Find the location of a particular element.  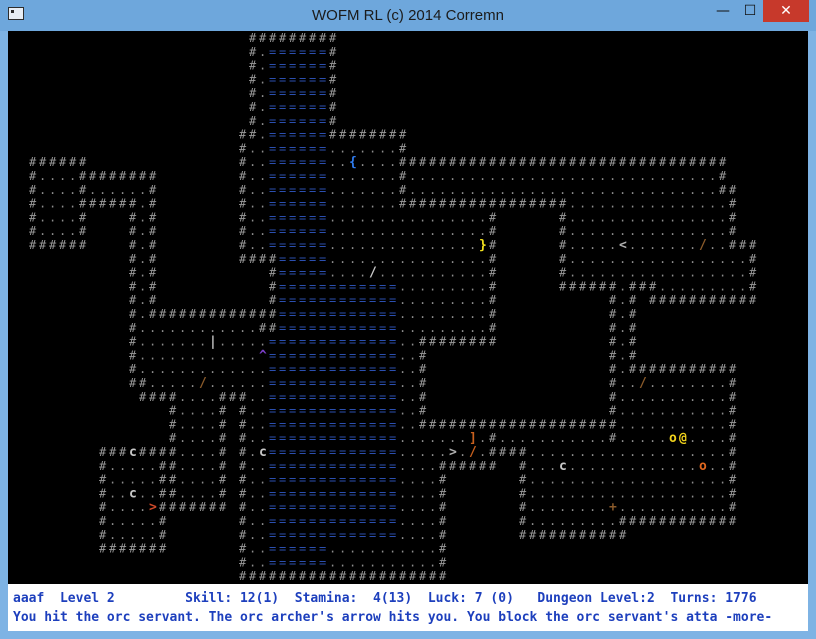

title-bar: WOFM RL (c) 2014 Corremn — ☐ ✕ is located at coordinates (408, 15).